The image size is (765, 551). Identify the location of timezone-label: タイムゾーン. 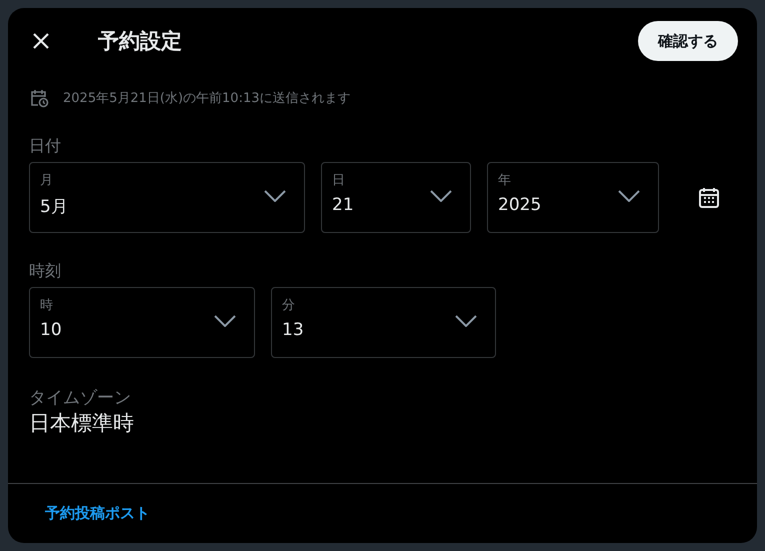
(80, 398).